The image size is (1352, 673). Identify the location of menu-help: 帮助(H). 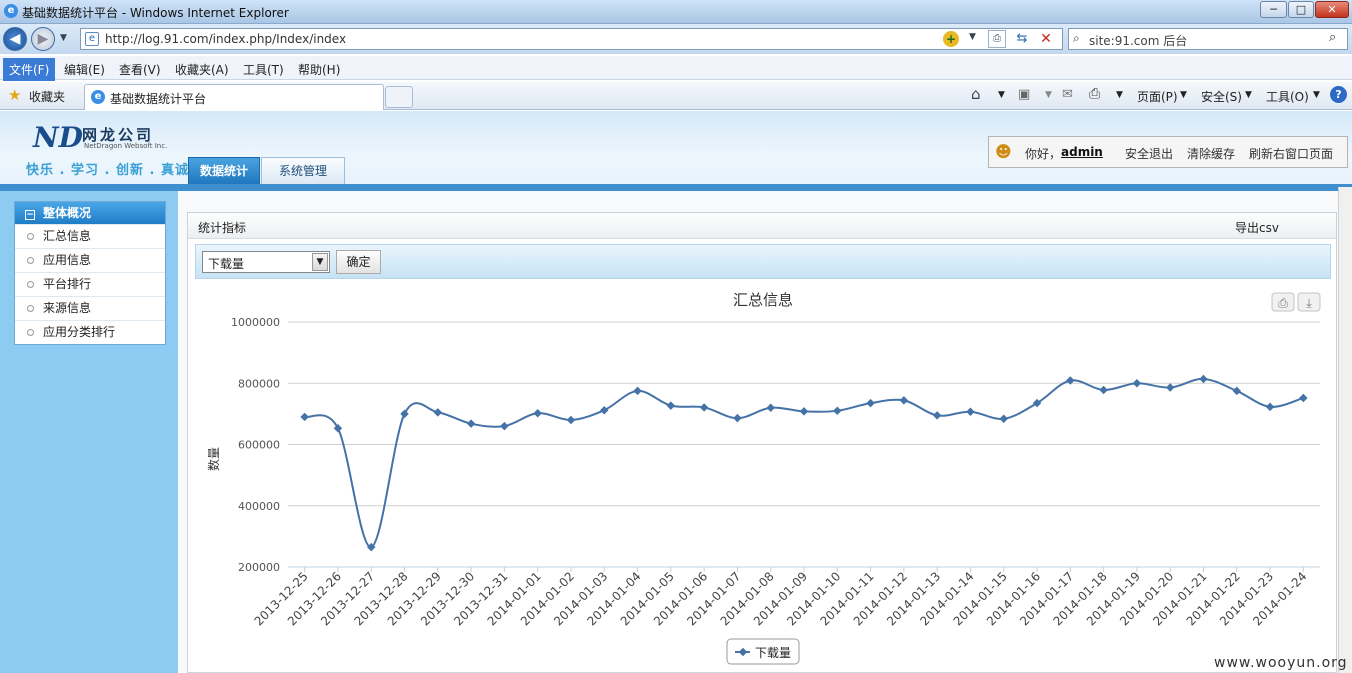
(319, 69).